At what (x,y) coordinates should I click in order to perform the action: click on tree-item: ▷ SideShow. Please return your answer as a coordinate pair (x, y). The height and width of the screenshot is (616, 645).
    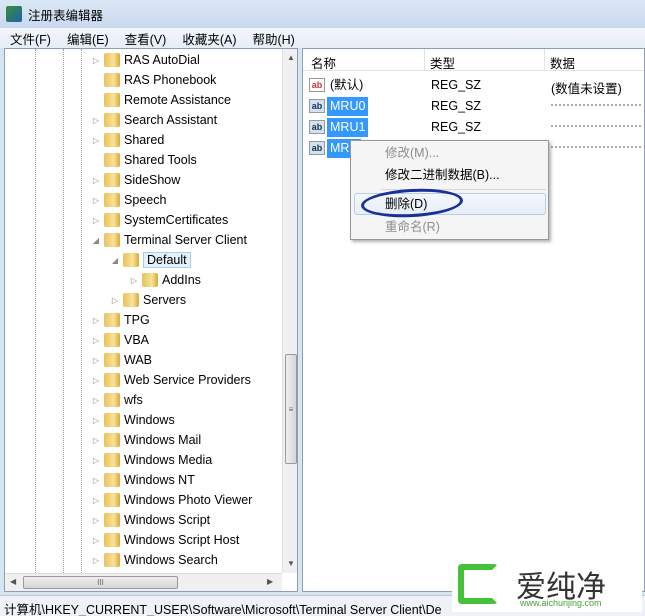
    Looking at the image, I should click on (135, 180).